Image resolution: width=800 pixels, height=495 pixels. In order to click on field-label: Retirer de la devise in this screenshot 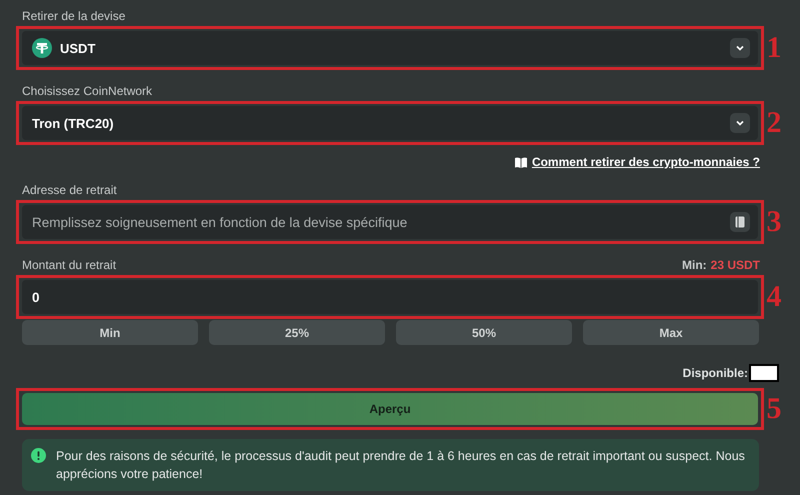, I will do `click(74, 16)`.